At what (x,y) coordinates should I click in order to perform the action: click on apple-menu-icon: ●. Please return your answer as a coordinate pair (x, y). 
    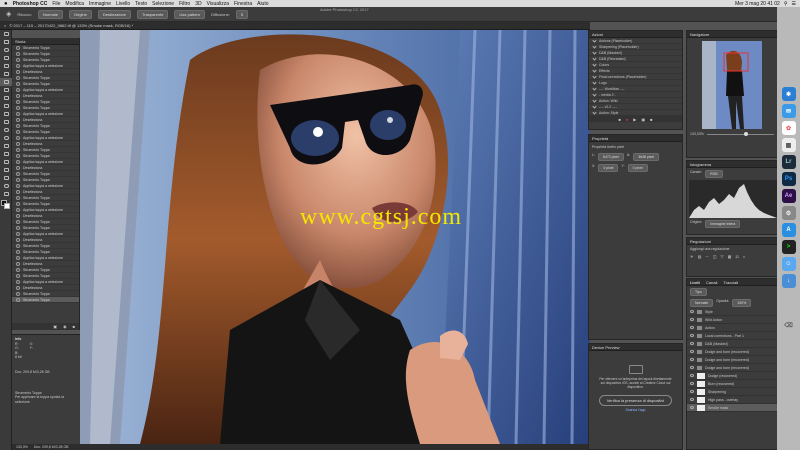
    Looking at the image, I should click on (6, 4).